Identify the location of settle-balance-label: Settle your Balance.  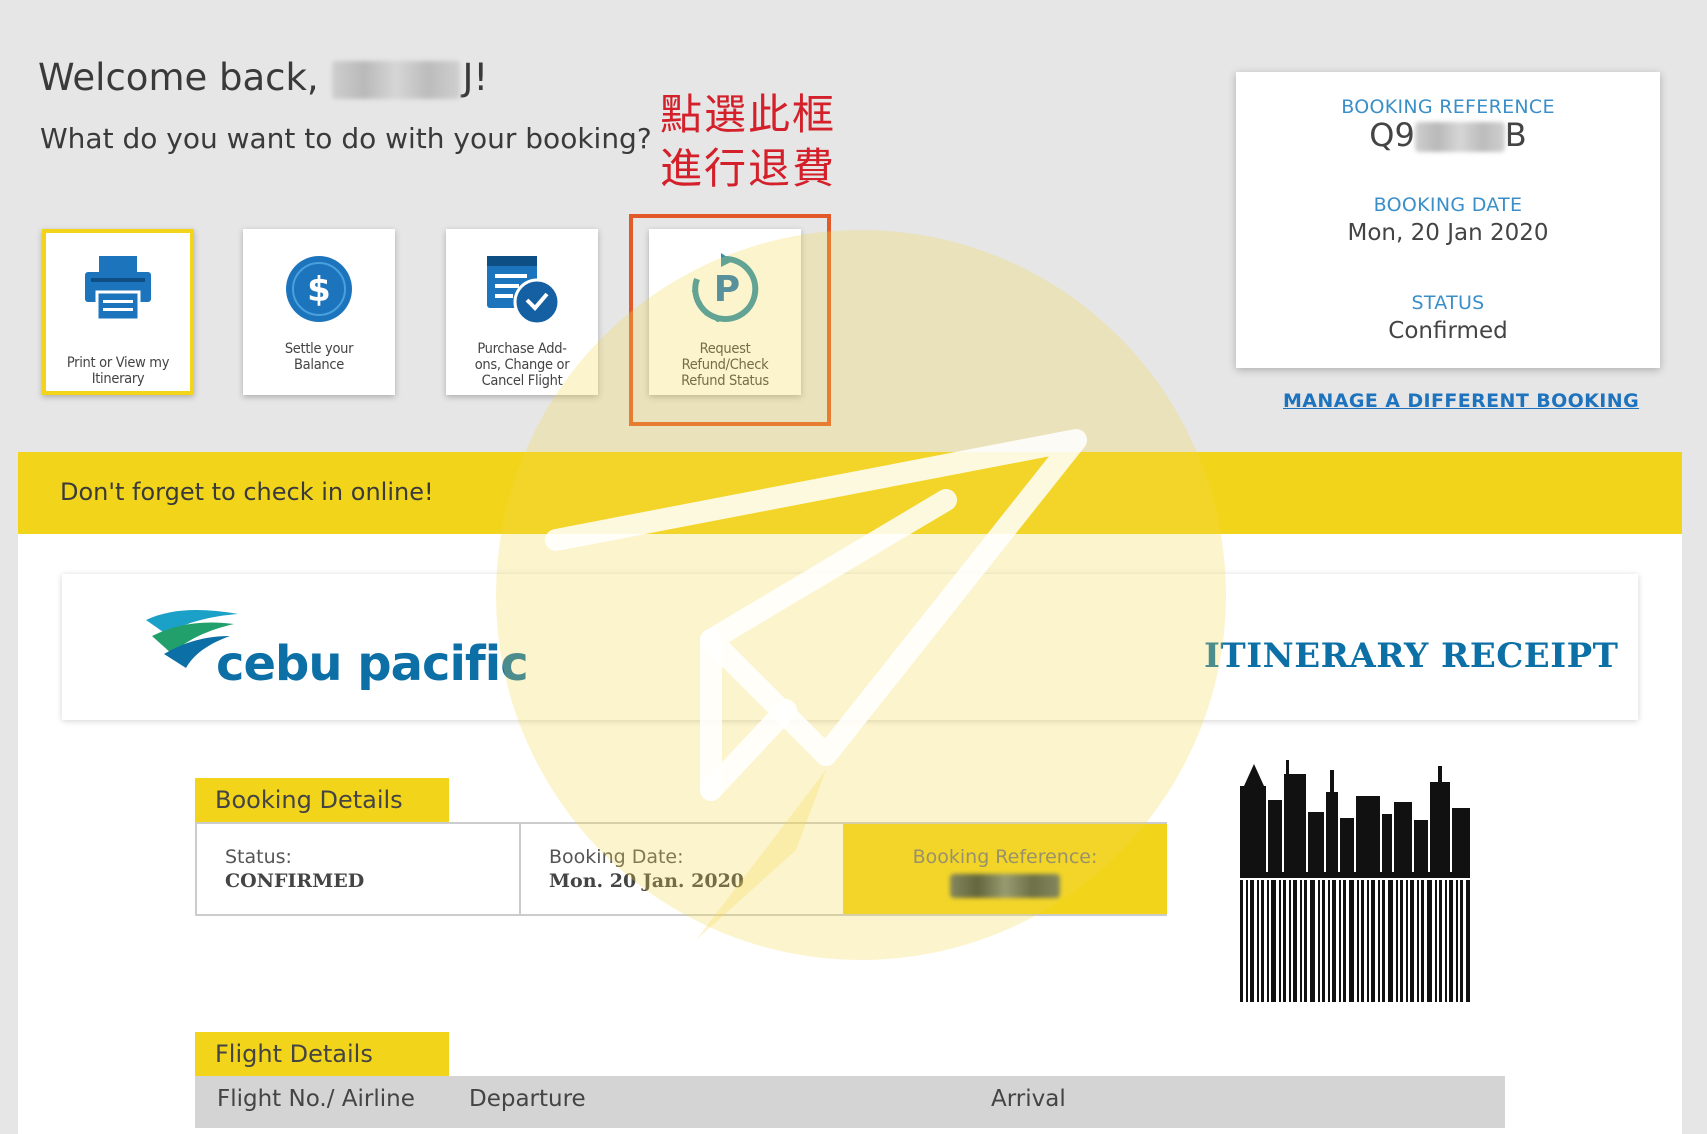
(319, 357).